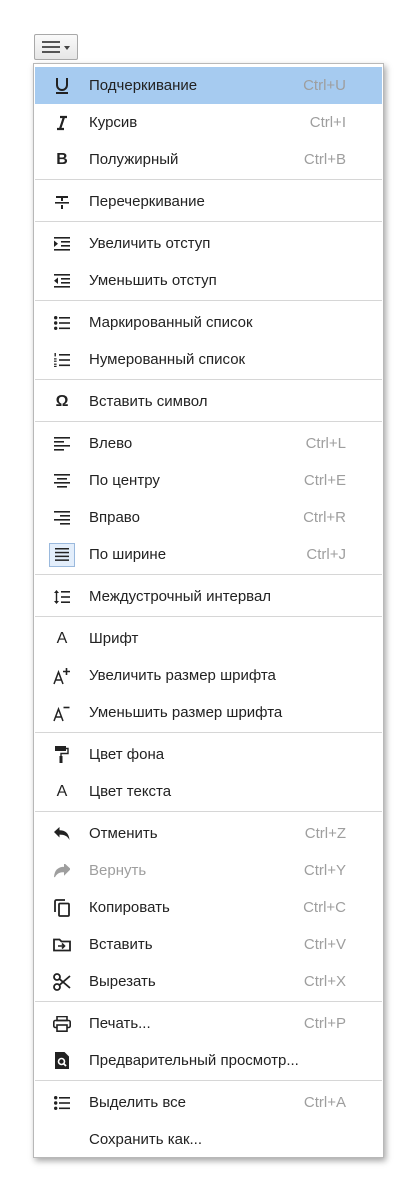  Describe the element at coordinates (62, 480) in the screenshot. I see `align-center-icon` at that location.